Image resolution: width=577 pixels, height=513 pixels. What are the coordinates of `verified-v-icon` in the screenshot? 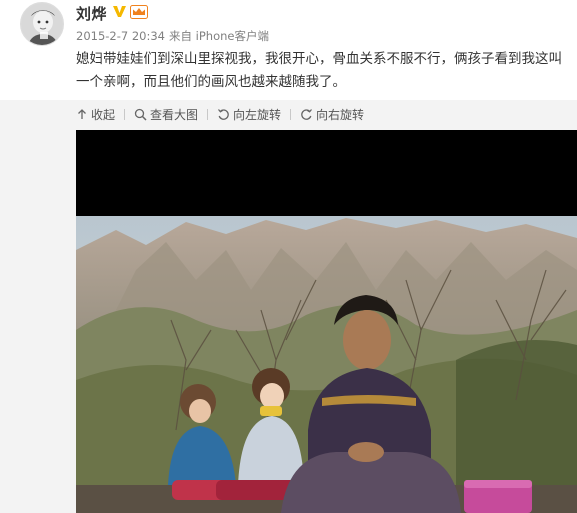 It's located at (119, 11).